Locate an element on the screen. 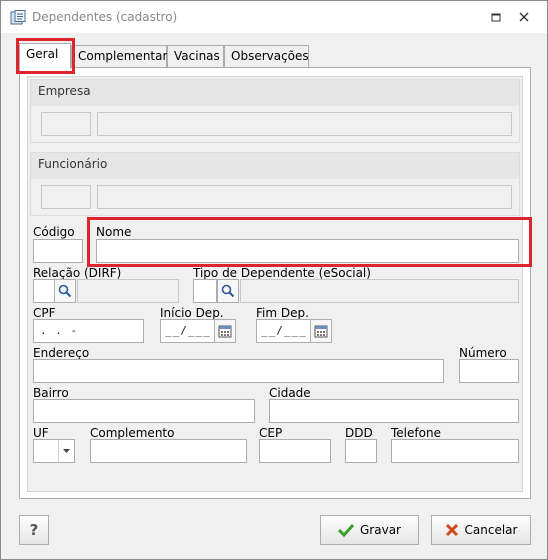 The height and width of the screenshot is (560, 548). cep-field is located at coordinates (295, 451).